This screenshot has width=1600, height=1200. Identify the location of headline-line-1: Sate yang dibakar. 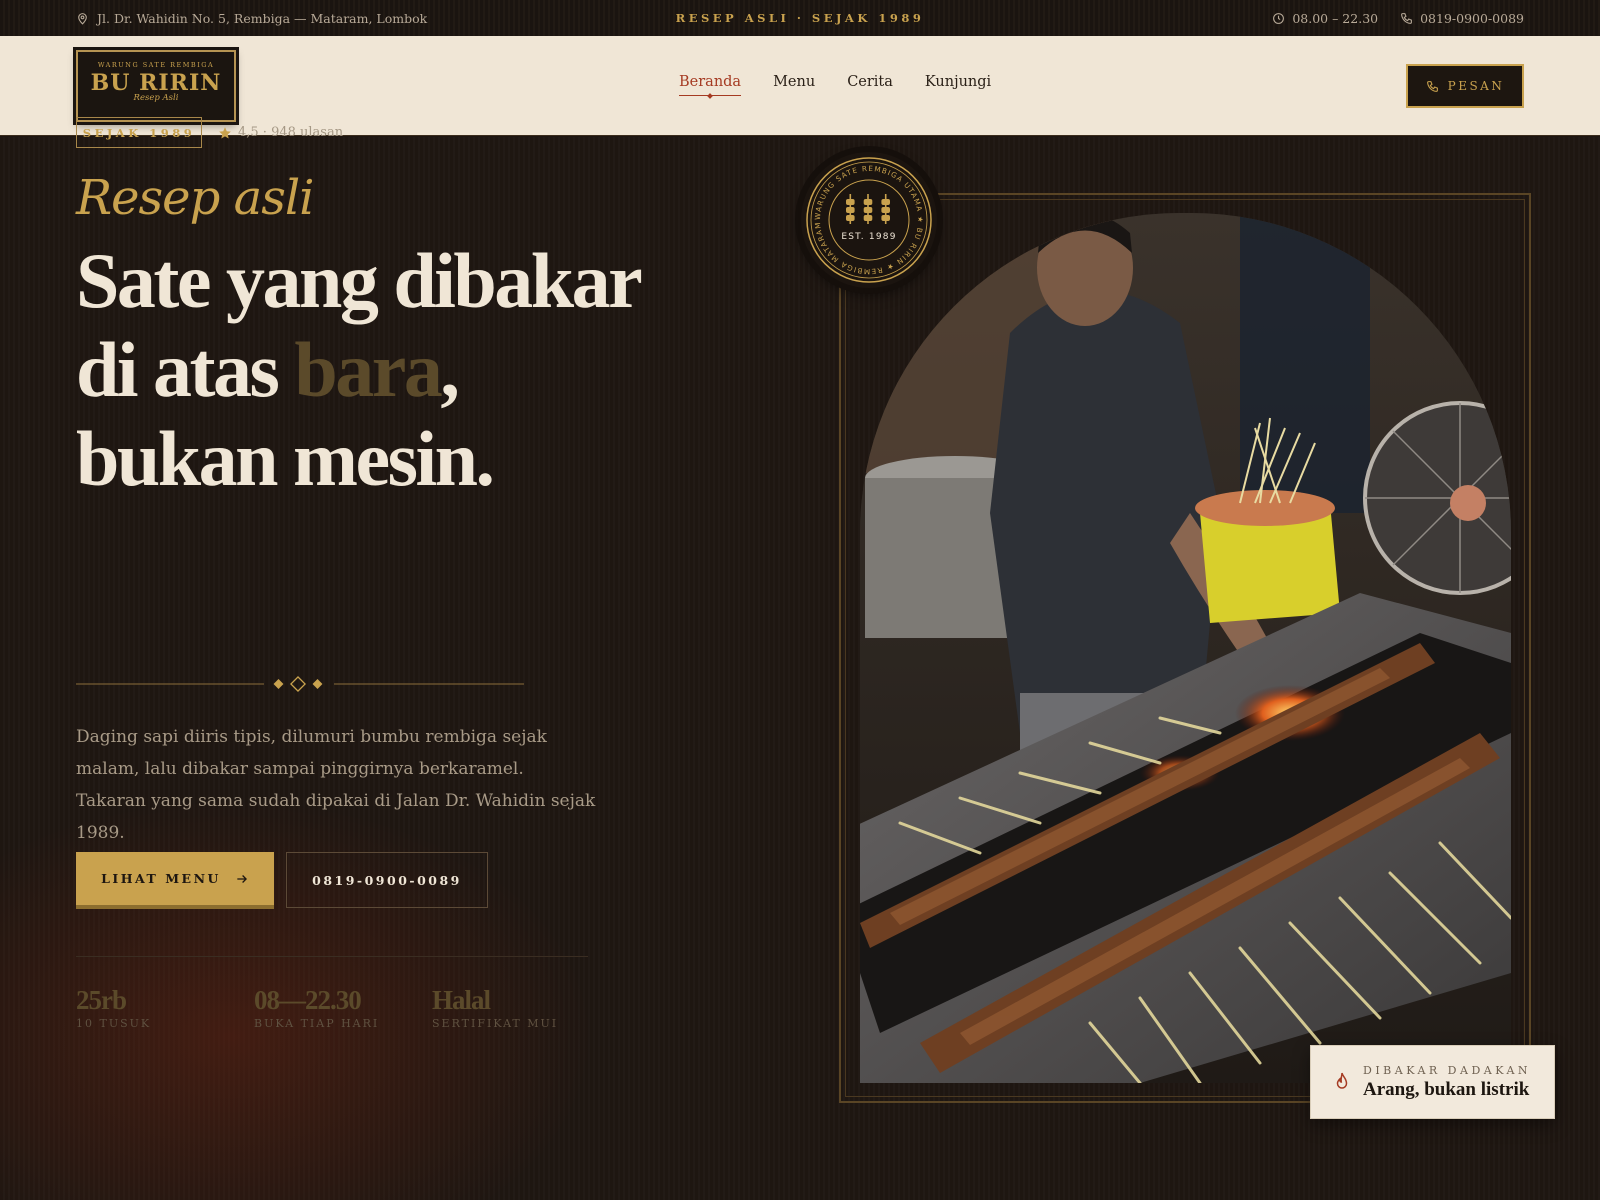
(359, 280).